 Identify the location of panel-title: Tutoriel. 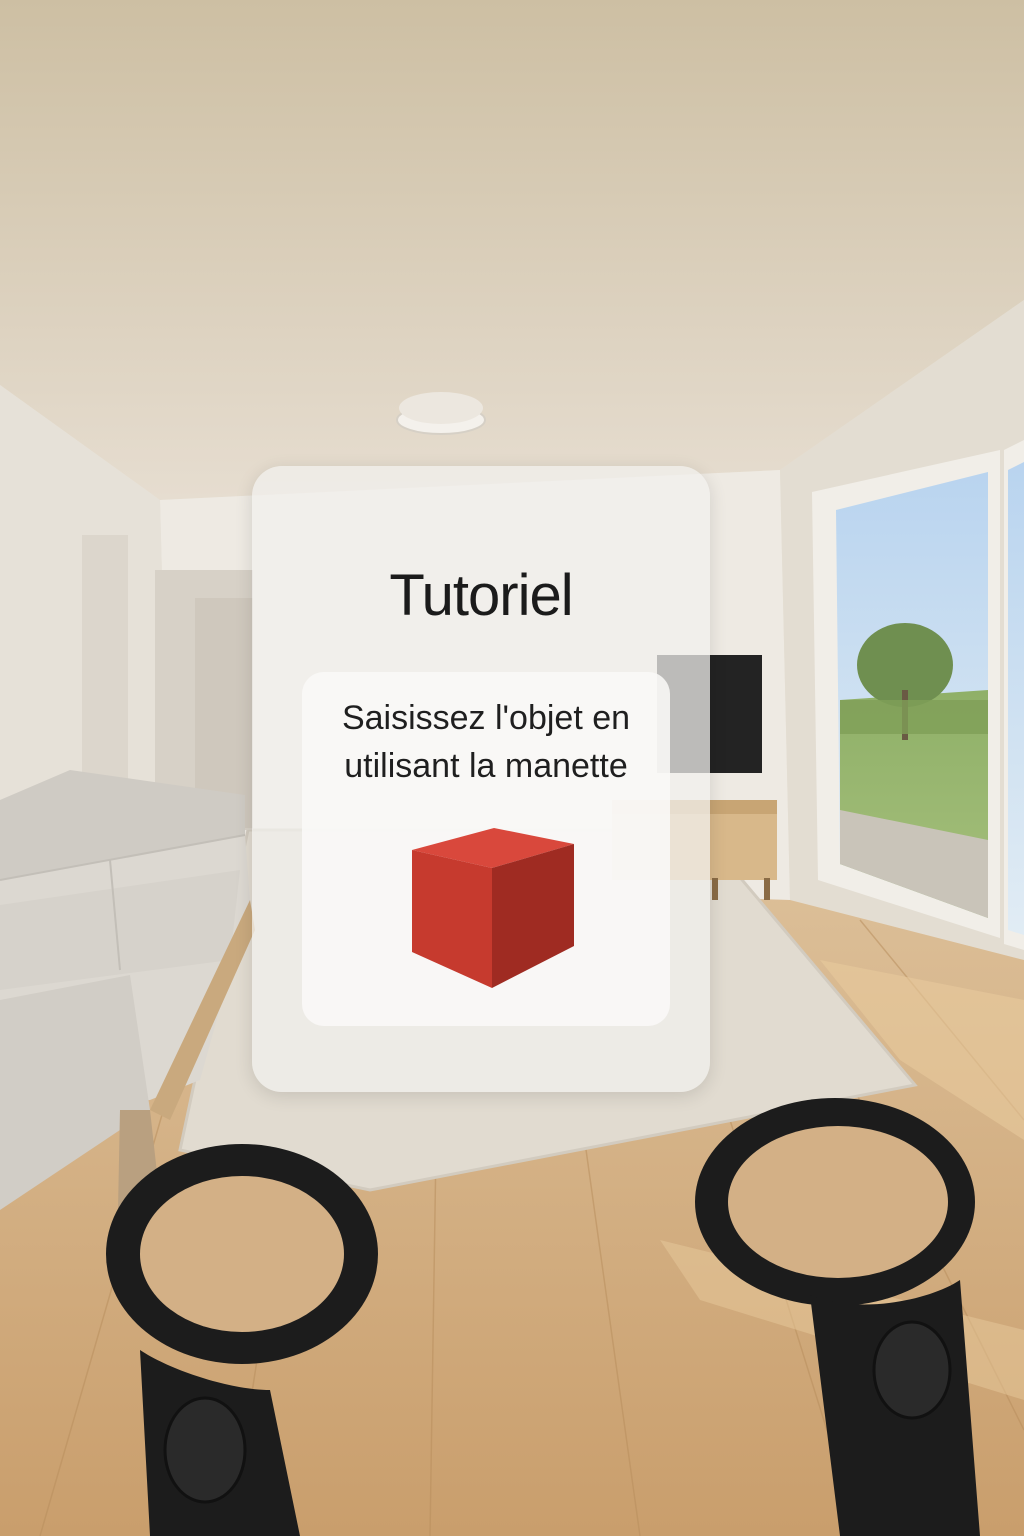
(481, 595).